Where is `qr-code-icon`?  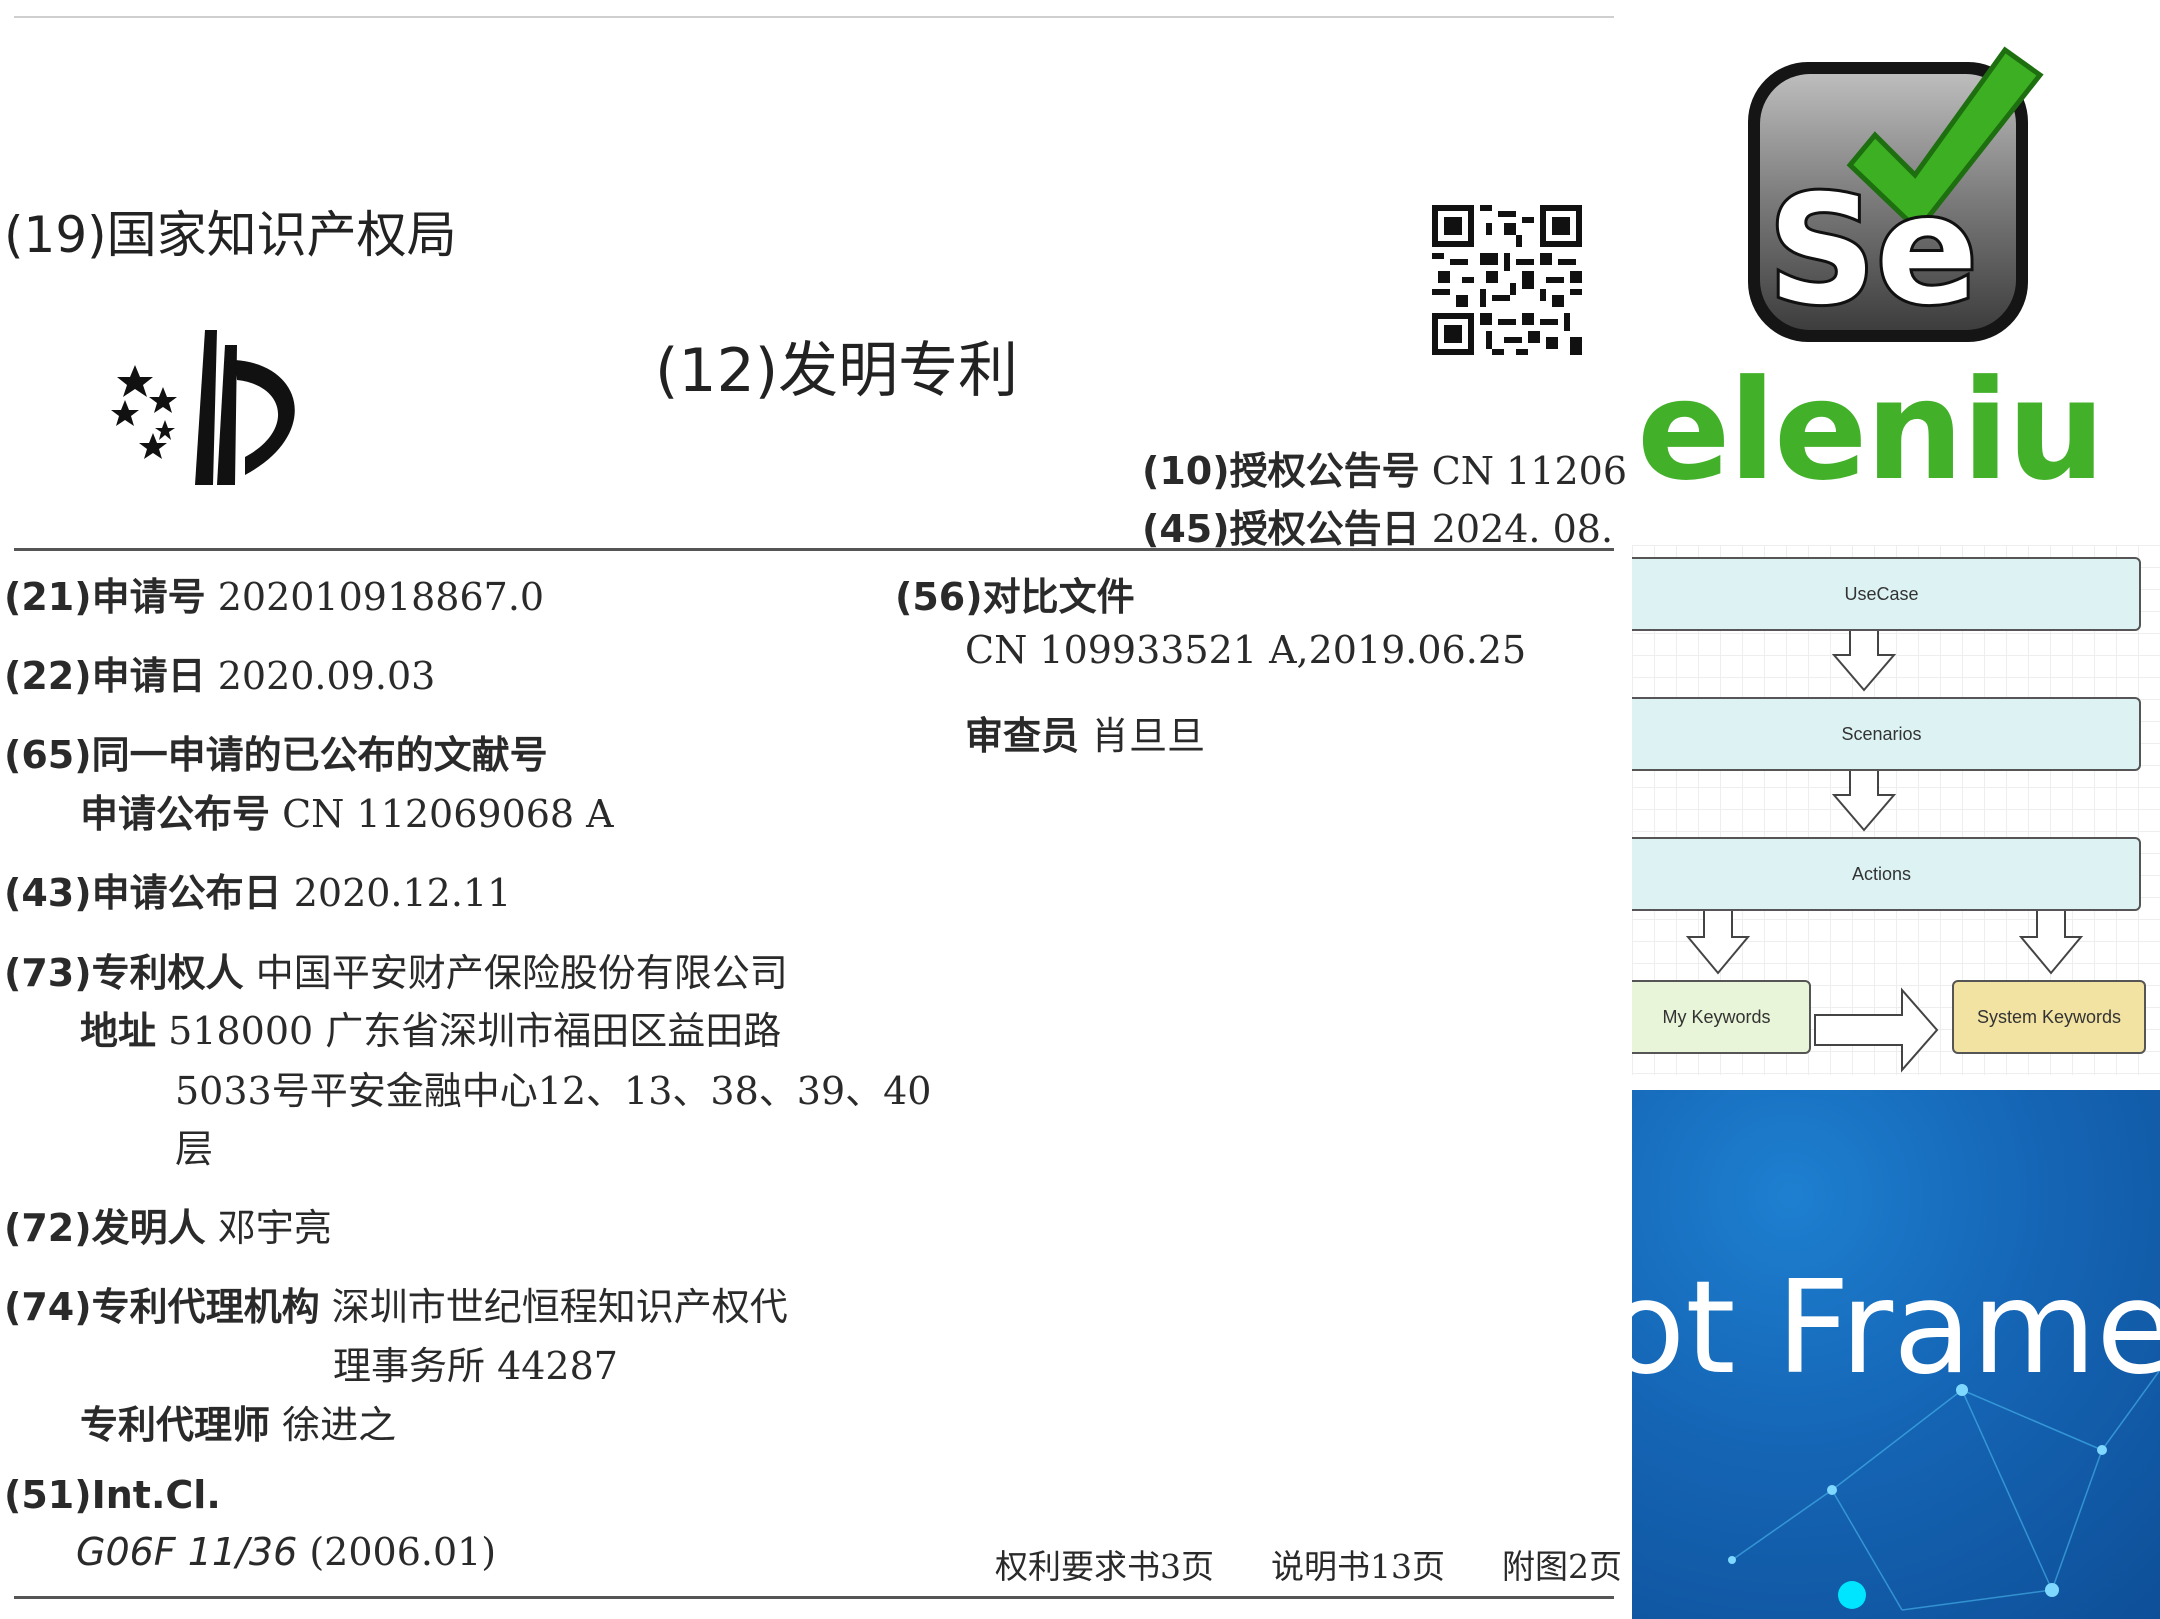
qr-code-icon is located at coordinates (1507, 280).